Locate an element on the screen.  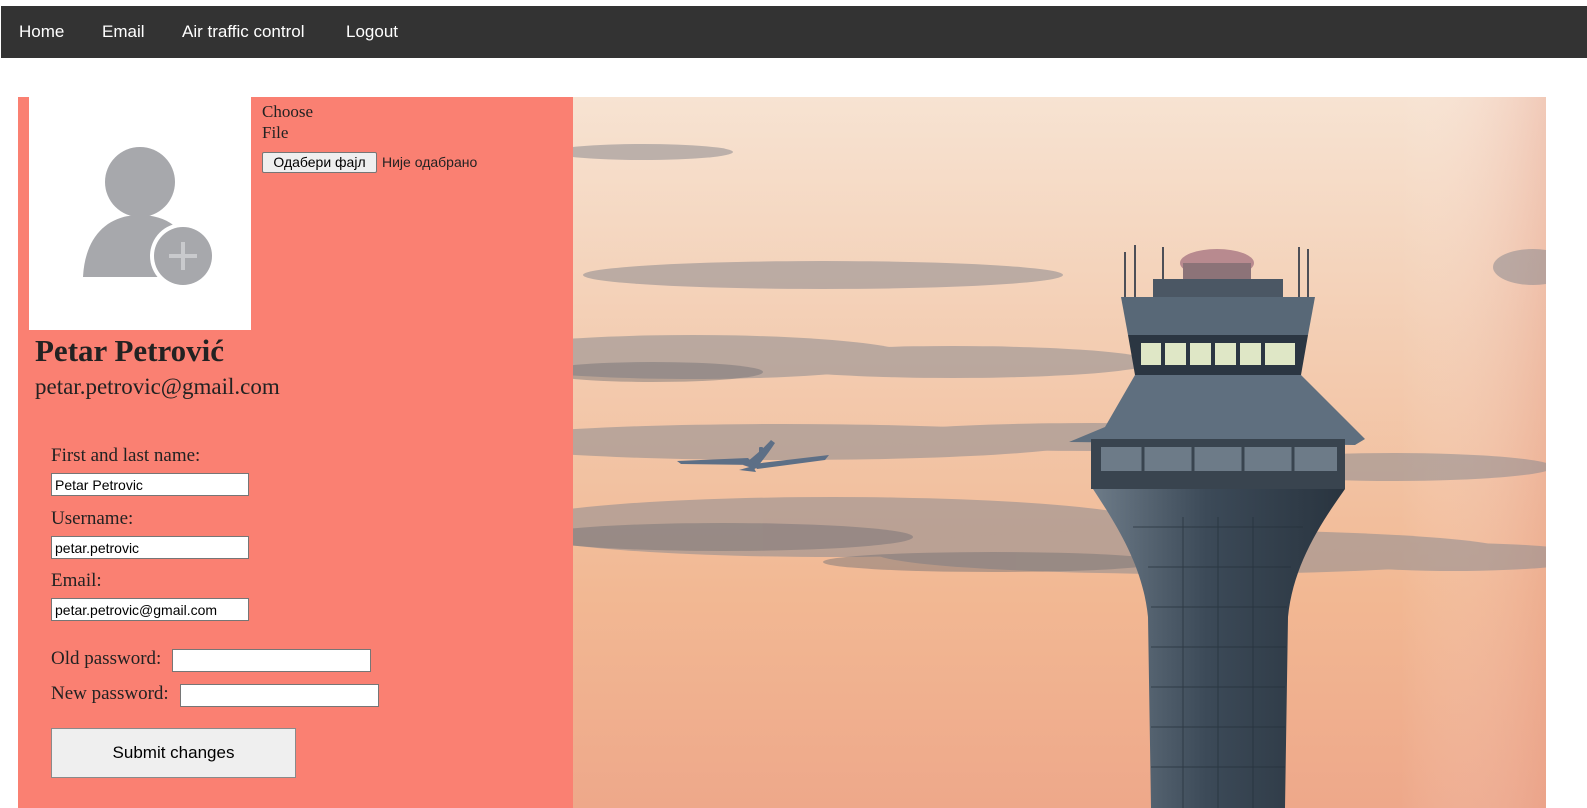
email-field is located at coordinates (150, 609).